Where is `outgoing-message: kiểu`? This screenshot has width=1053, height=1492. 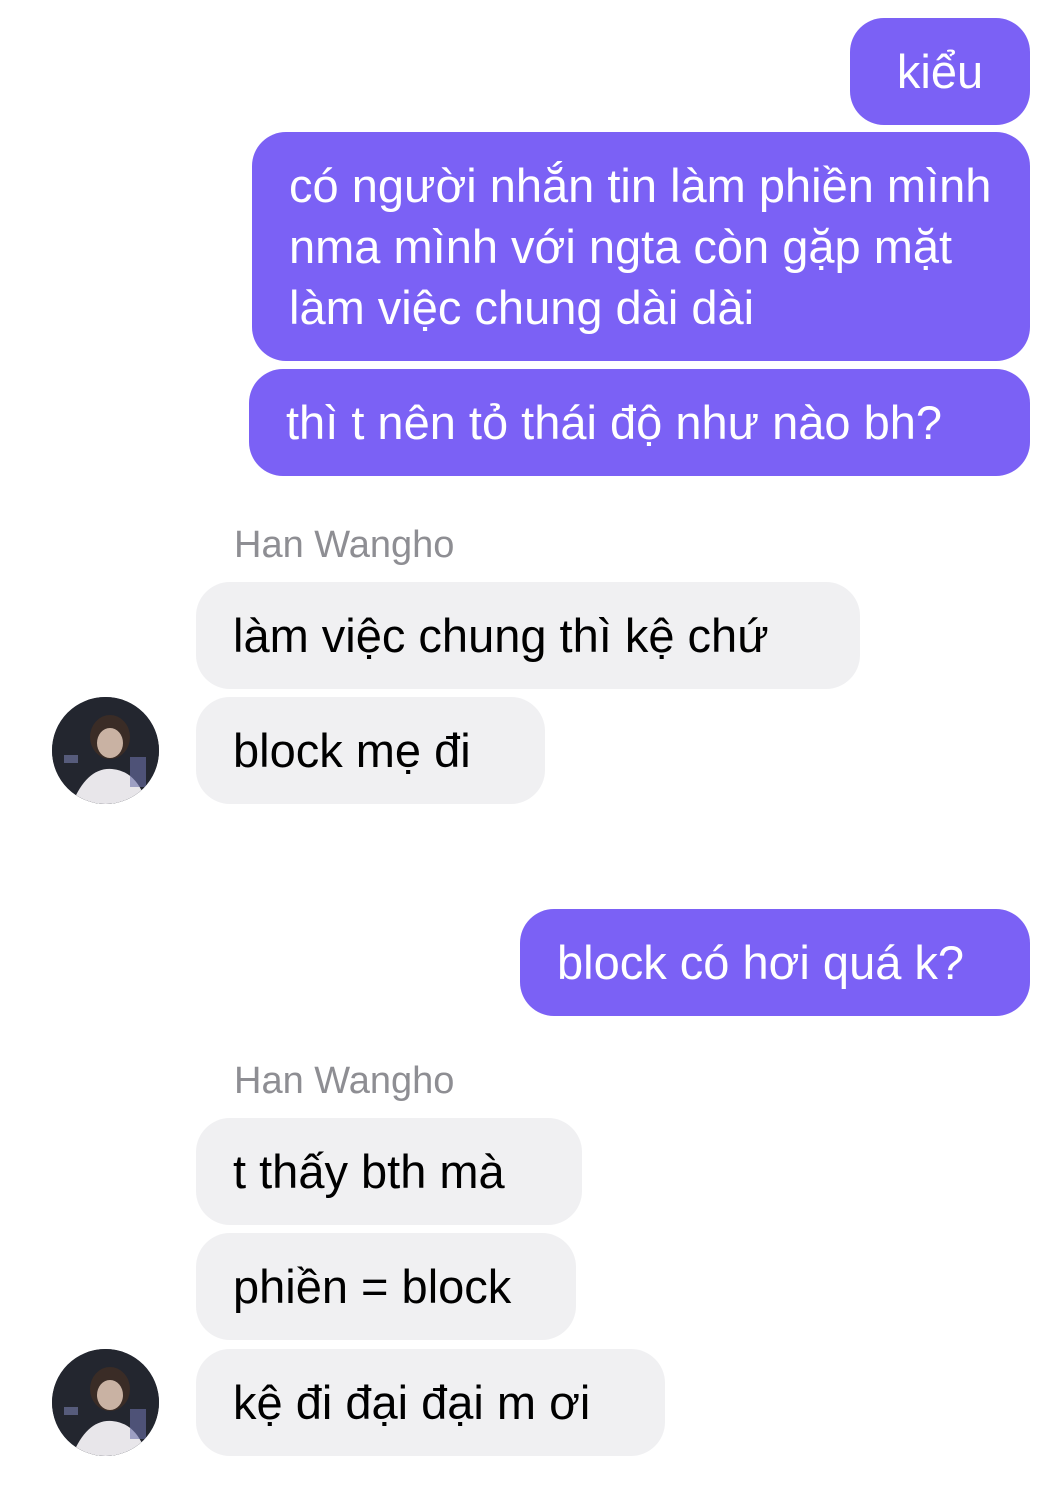
outgoing-message: kiểu is located at coordinates (940, 71).